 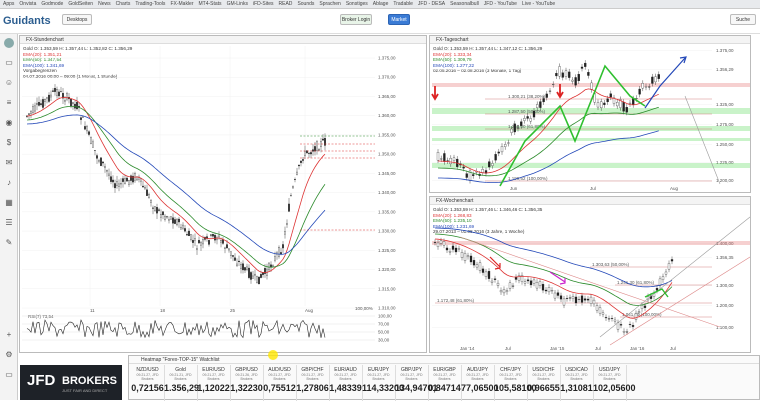 What do you see at coordinates (9, 223) in the screenshot?
I see `news-icon: ☰` at bounding box center [9, 223].